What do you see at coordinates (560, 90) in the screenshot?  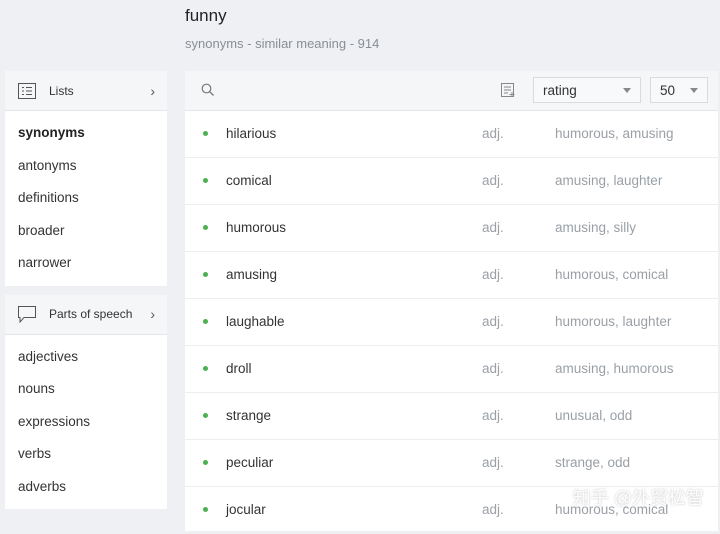 I see `sort-select-value: rating` at bounding box center [560, 90].